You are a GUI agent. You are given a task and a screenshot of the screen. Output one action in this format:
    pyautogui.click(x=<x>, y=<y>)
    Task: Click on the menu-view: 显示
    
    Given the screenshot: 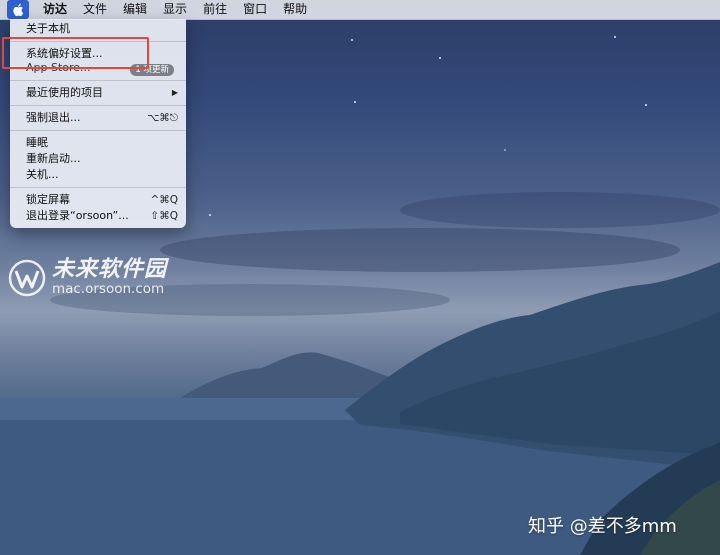 What is the action you would take?
    pyautogui.click(x=175, y=9)
    